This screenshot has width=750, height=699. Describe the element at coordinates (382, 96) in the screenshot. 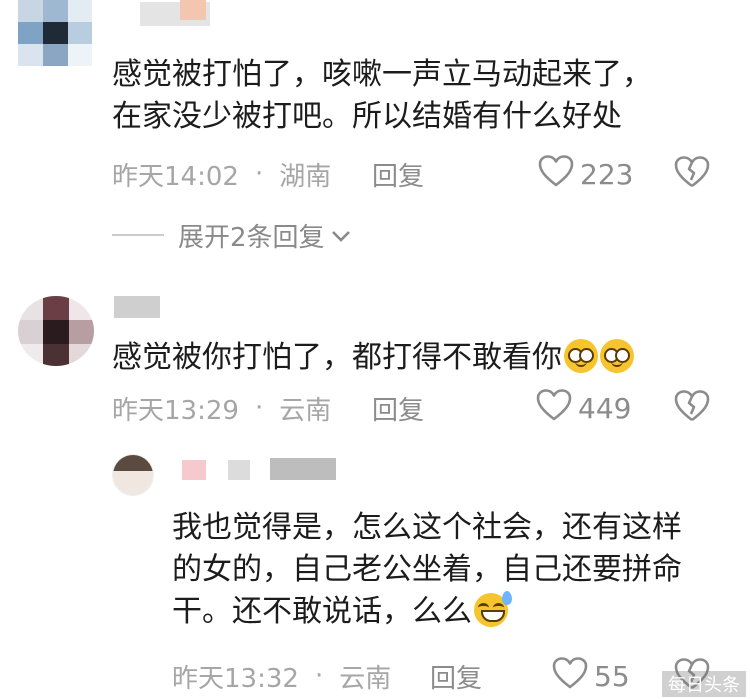

I see `comment-text: 感觉被打怕了，咳嗽一声立马动起来了， 在家没少被打吧。所以结婚有什么好处` at that location.